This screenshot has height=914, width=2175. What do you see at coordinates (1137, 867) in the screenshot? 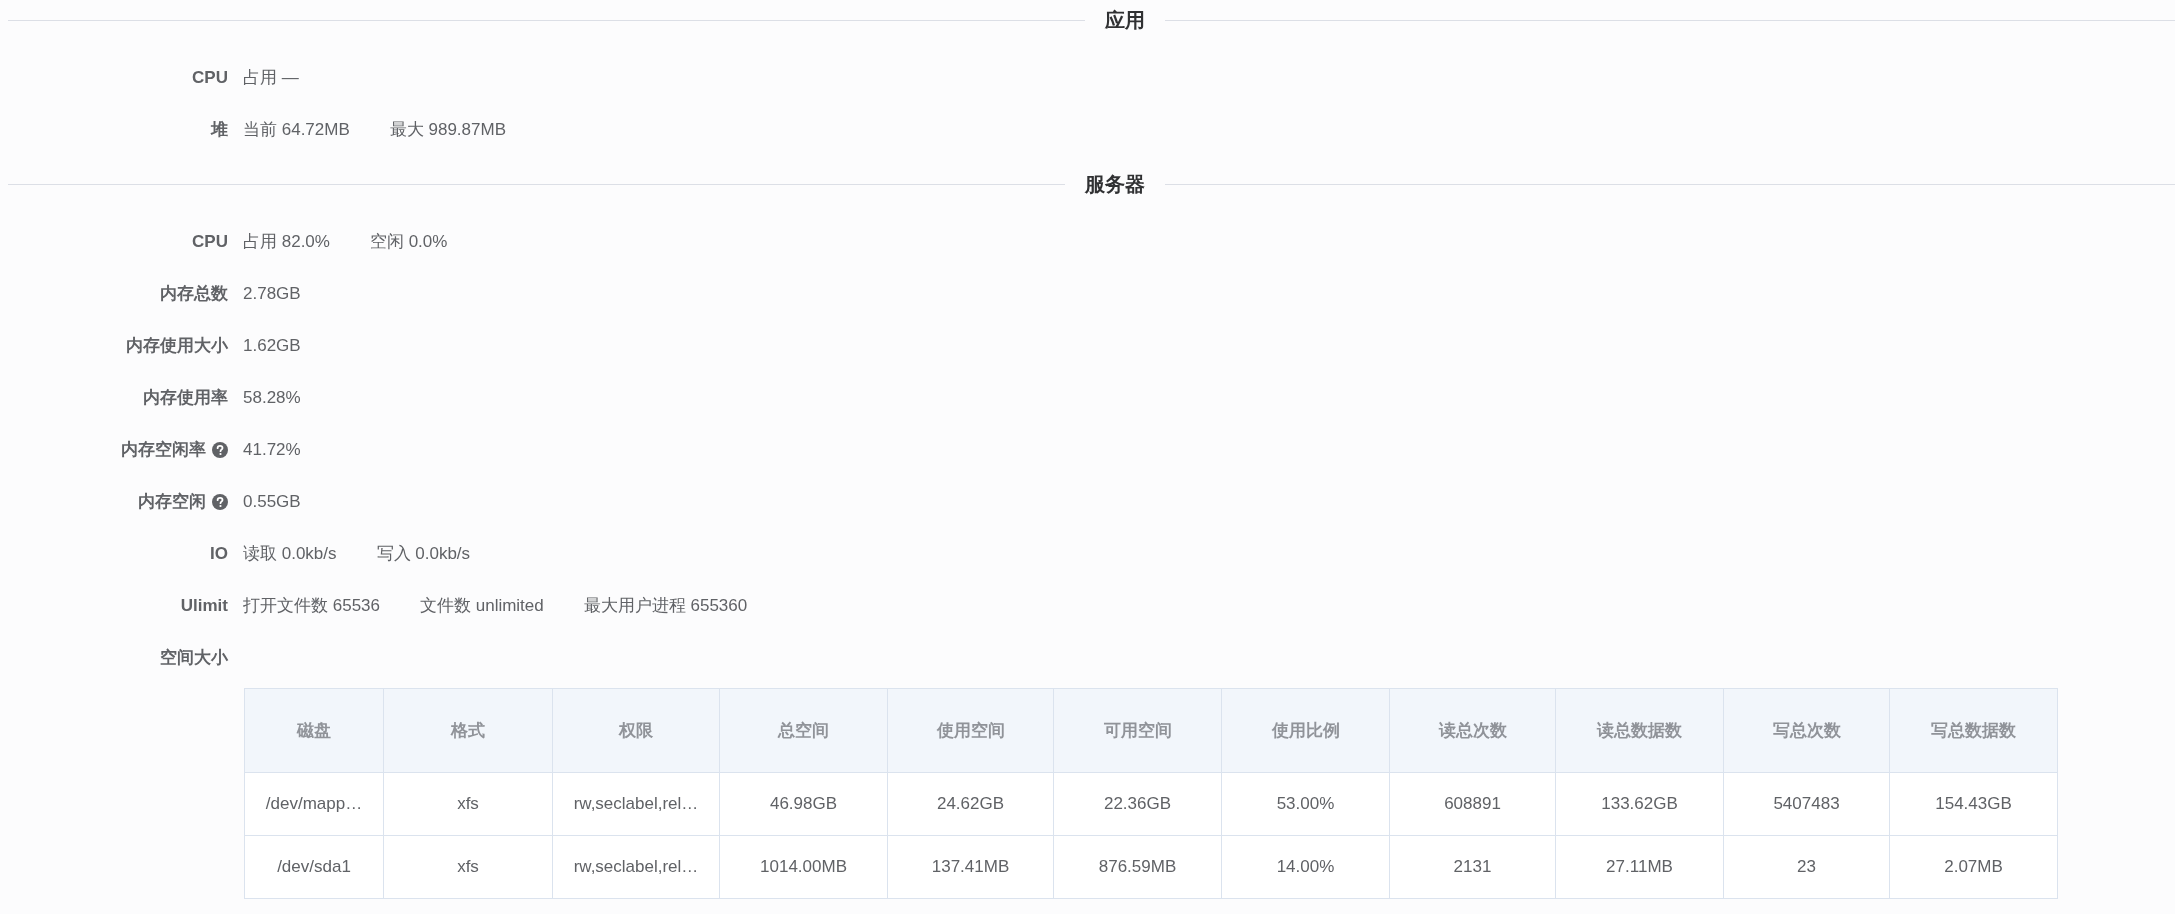
I see `table-cell: 876.59MB` at bounding box center [1137, 867].